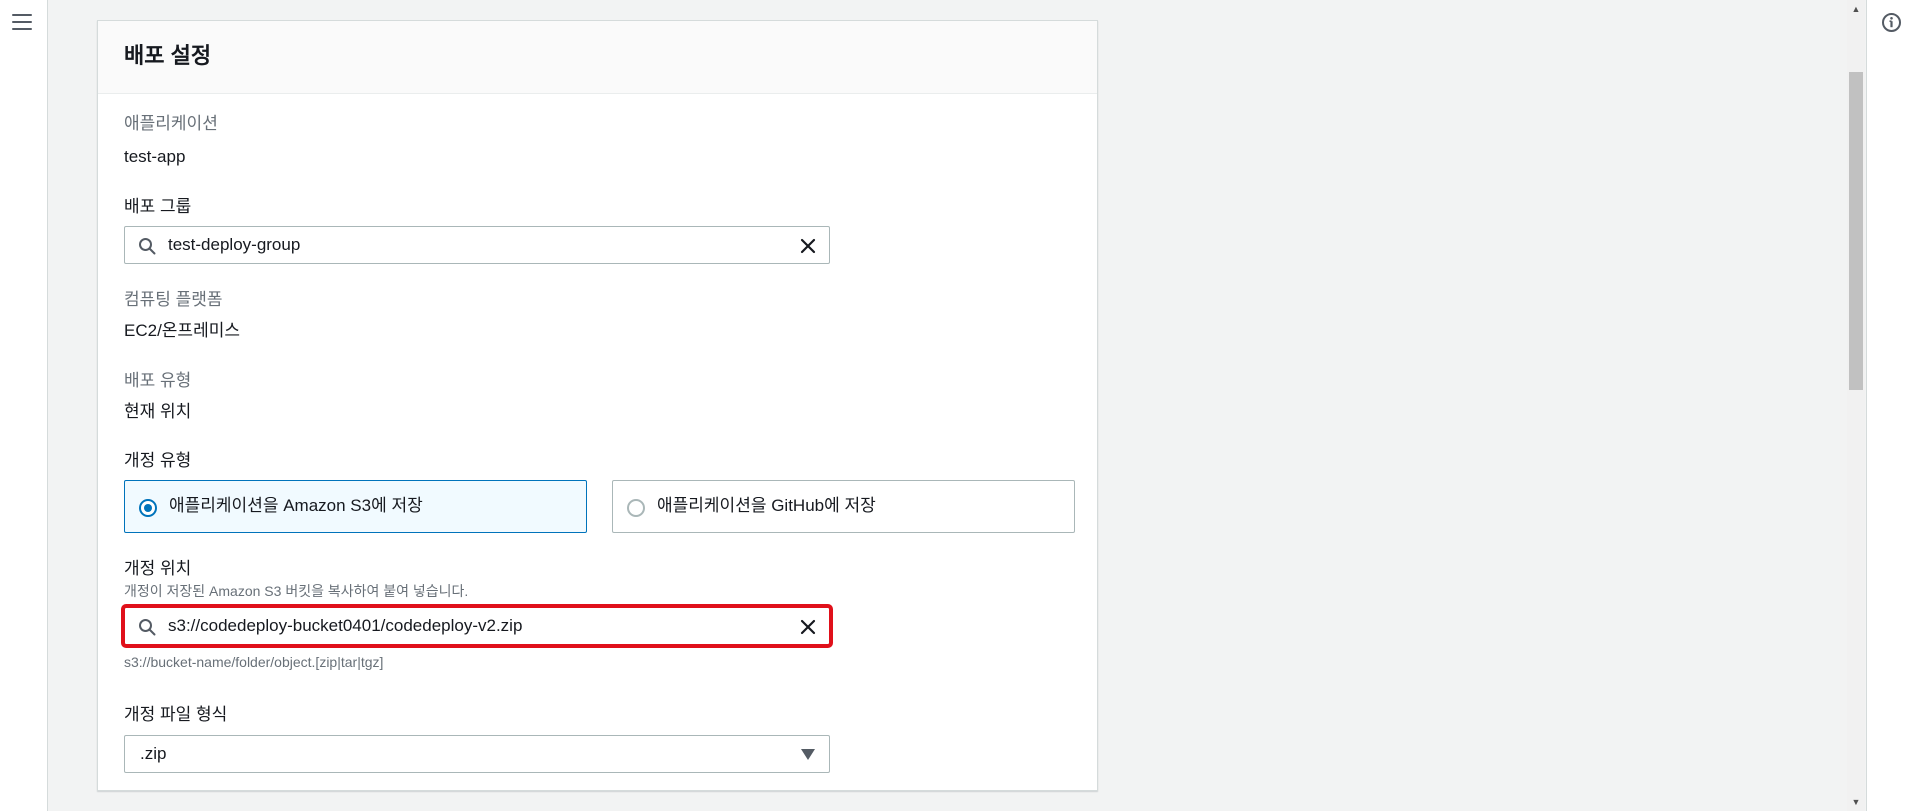  What do you see at coordinates (477, 754) in the screenshot?
I see `revision-file-type-select: .zip` at bounding box center [477, 754].